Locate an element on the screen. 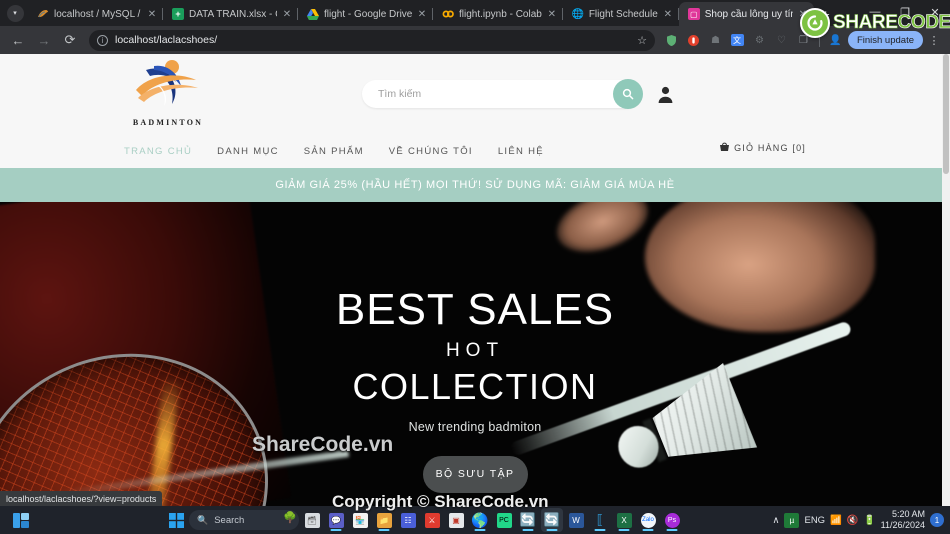 The height and width of the screenshot is (534, 950). taskbar-search: 🔍 Search 🌳 is located at coordinates (244, 520).